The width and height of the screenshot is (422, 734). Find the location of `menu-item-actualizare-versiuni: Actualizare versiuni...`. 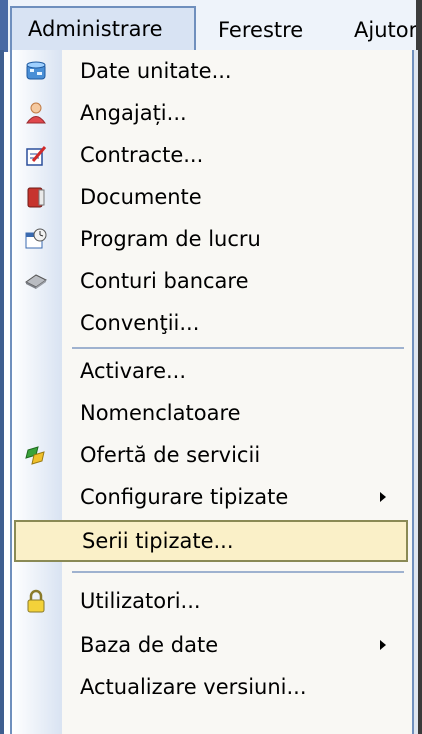

menu-item-actualizare-versiuni: Actualizare versiuni... is located at coordinates (212, 687).